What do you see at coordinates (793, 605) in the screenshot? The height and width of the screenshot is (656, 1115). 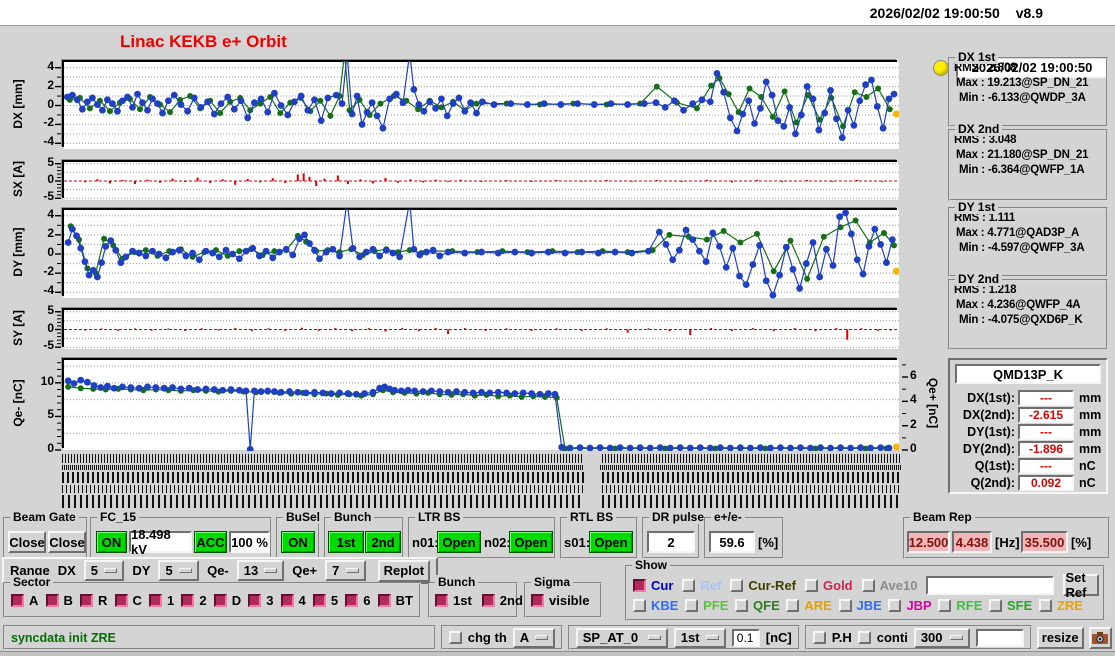 I see `show-are-checkbox` at bounding box center [793, 605].